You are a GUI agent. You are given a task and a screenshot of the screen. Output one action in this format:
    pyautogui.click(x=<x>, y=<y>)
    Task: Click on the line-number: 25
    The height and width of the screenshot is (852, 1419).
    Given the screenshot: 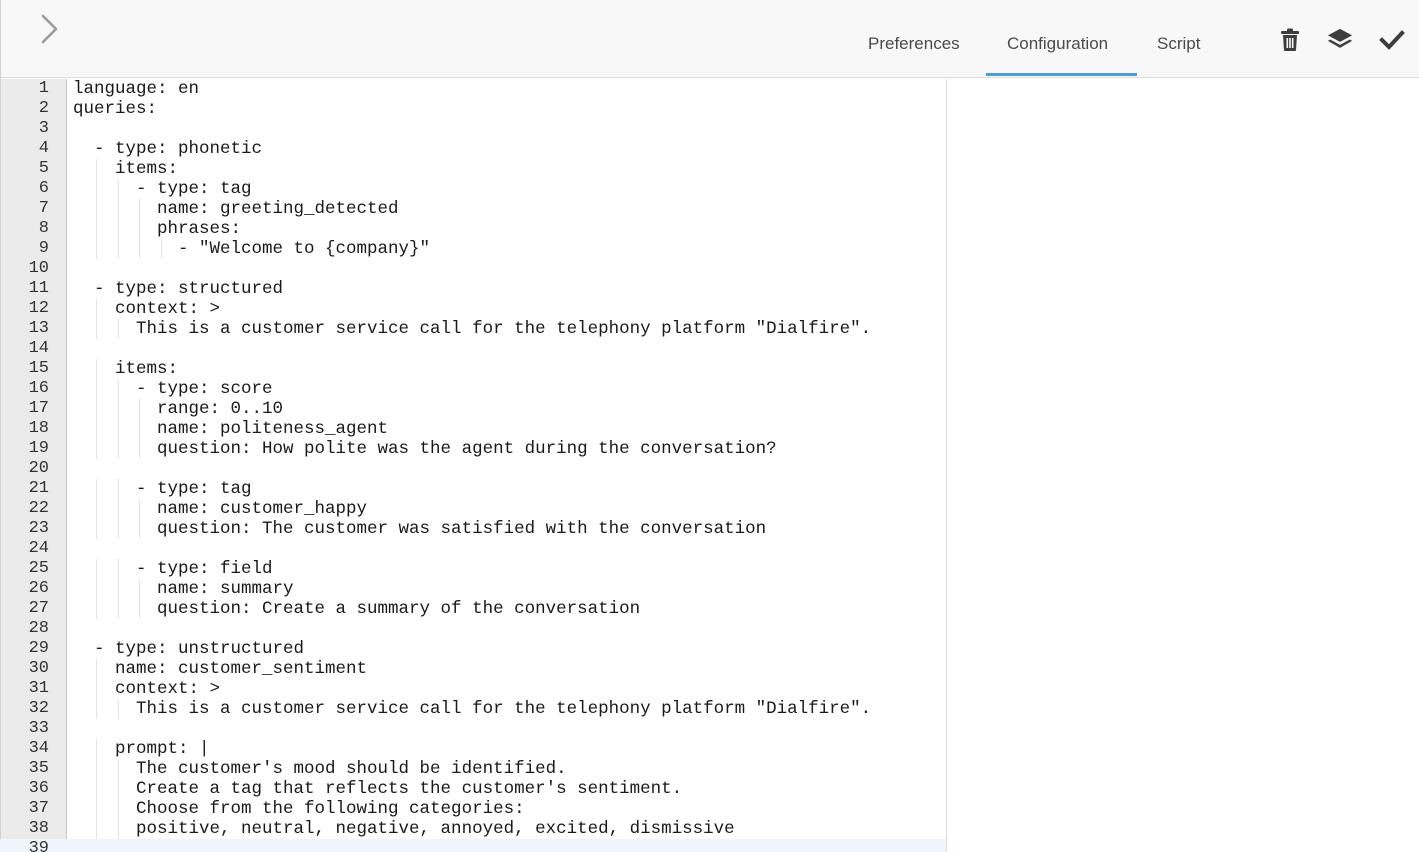 What is the action you would take?
    pyautogui.click(x=38, y=568)
    